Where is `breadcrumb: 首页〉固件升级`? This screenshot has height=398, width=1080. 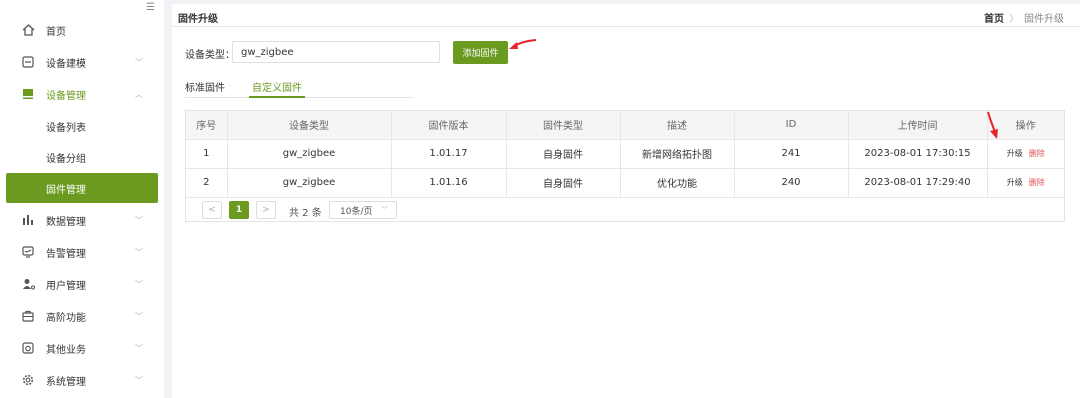
breadcrumb: 首页〉固件升级 is located at coordinates (1024, 17).